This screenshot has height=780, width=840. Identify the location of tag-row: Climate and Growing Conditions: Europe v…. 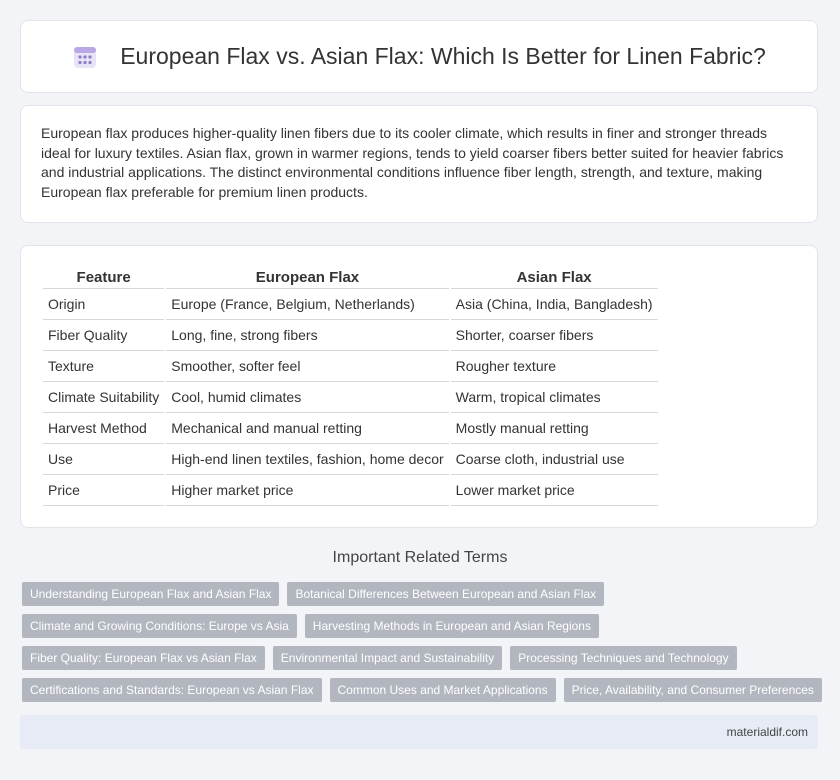
(422, 626).